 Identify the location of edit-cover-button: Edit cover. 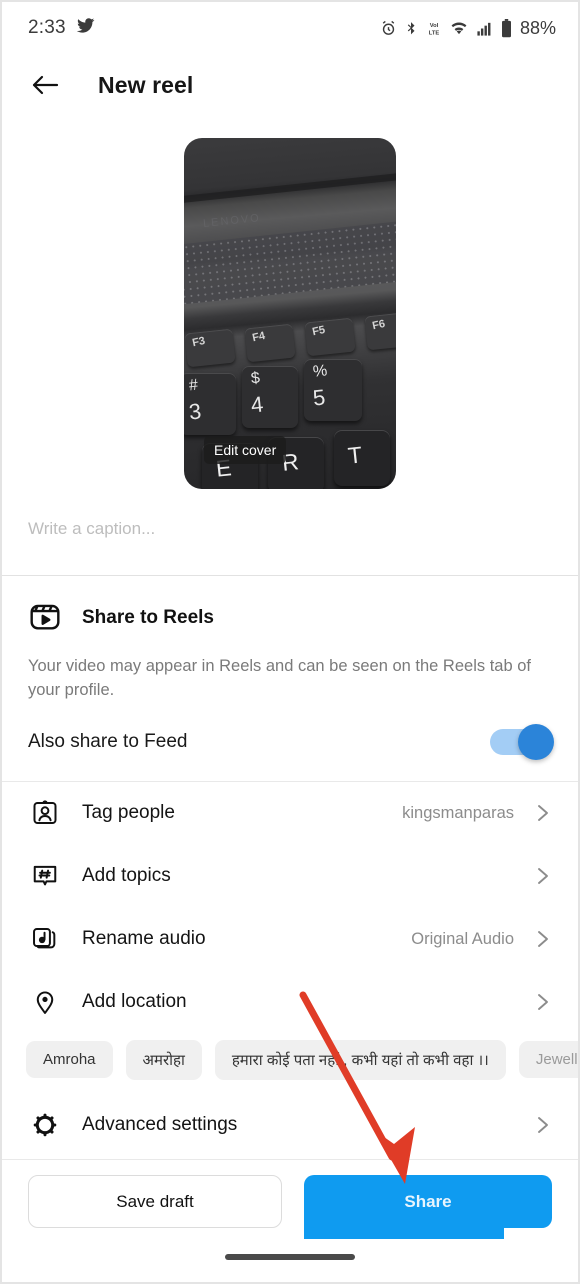
(245, 450).